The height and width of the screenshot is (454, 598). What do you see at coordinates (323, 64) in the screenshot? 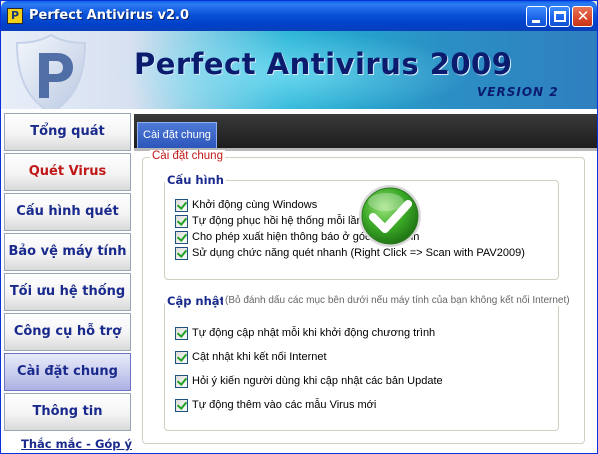
I see `banner-title: Perfect Antivirus 2009` at bounding box center [323, 64].